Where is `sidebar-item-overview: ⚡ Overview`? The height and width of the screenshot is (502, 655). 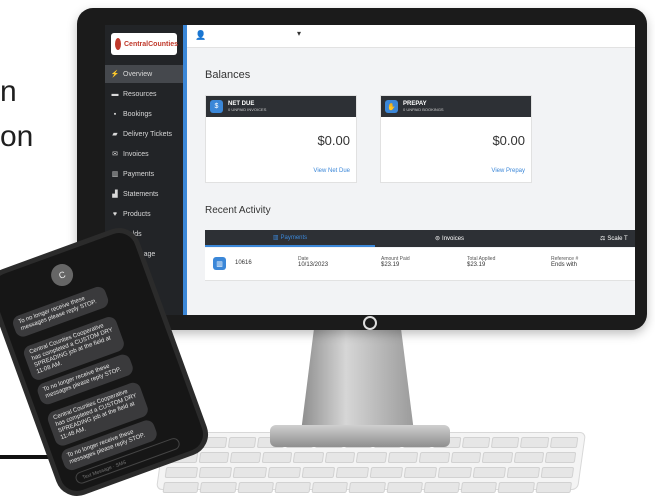
sidebar-item-overview: ⚡ Overview is located at coordinates (144, 74).